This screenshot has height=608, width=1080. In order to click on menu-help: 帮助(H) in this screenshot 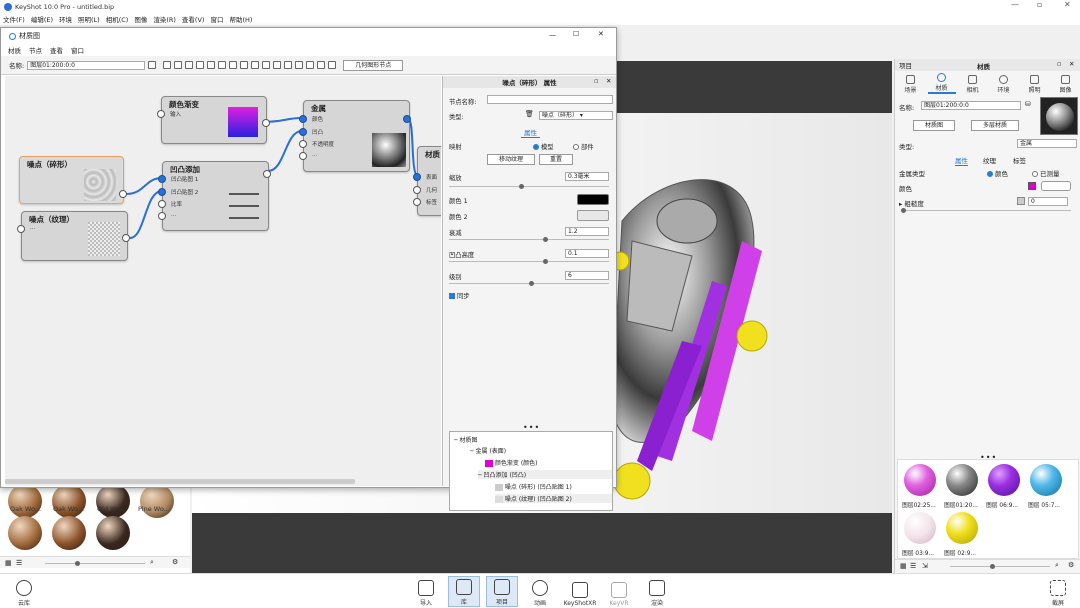, I will do `click(240, 19)`.